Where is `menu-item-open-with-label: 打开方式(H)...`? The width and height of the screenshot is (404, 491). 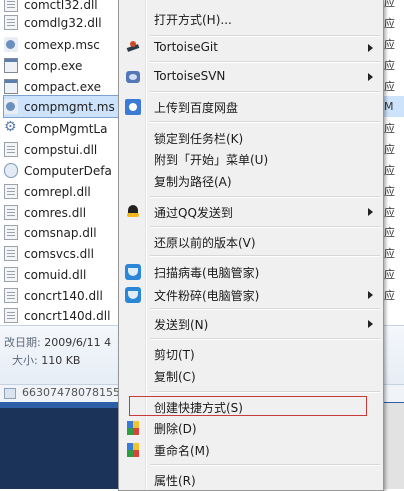
menu-item-open-with-label: 打开方式(H)... is located at coordinates (251, 19).